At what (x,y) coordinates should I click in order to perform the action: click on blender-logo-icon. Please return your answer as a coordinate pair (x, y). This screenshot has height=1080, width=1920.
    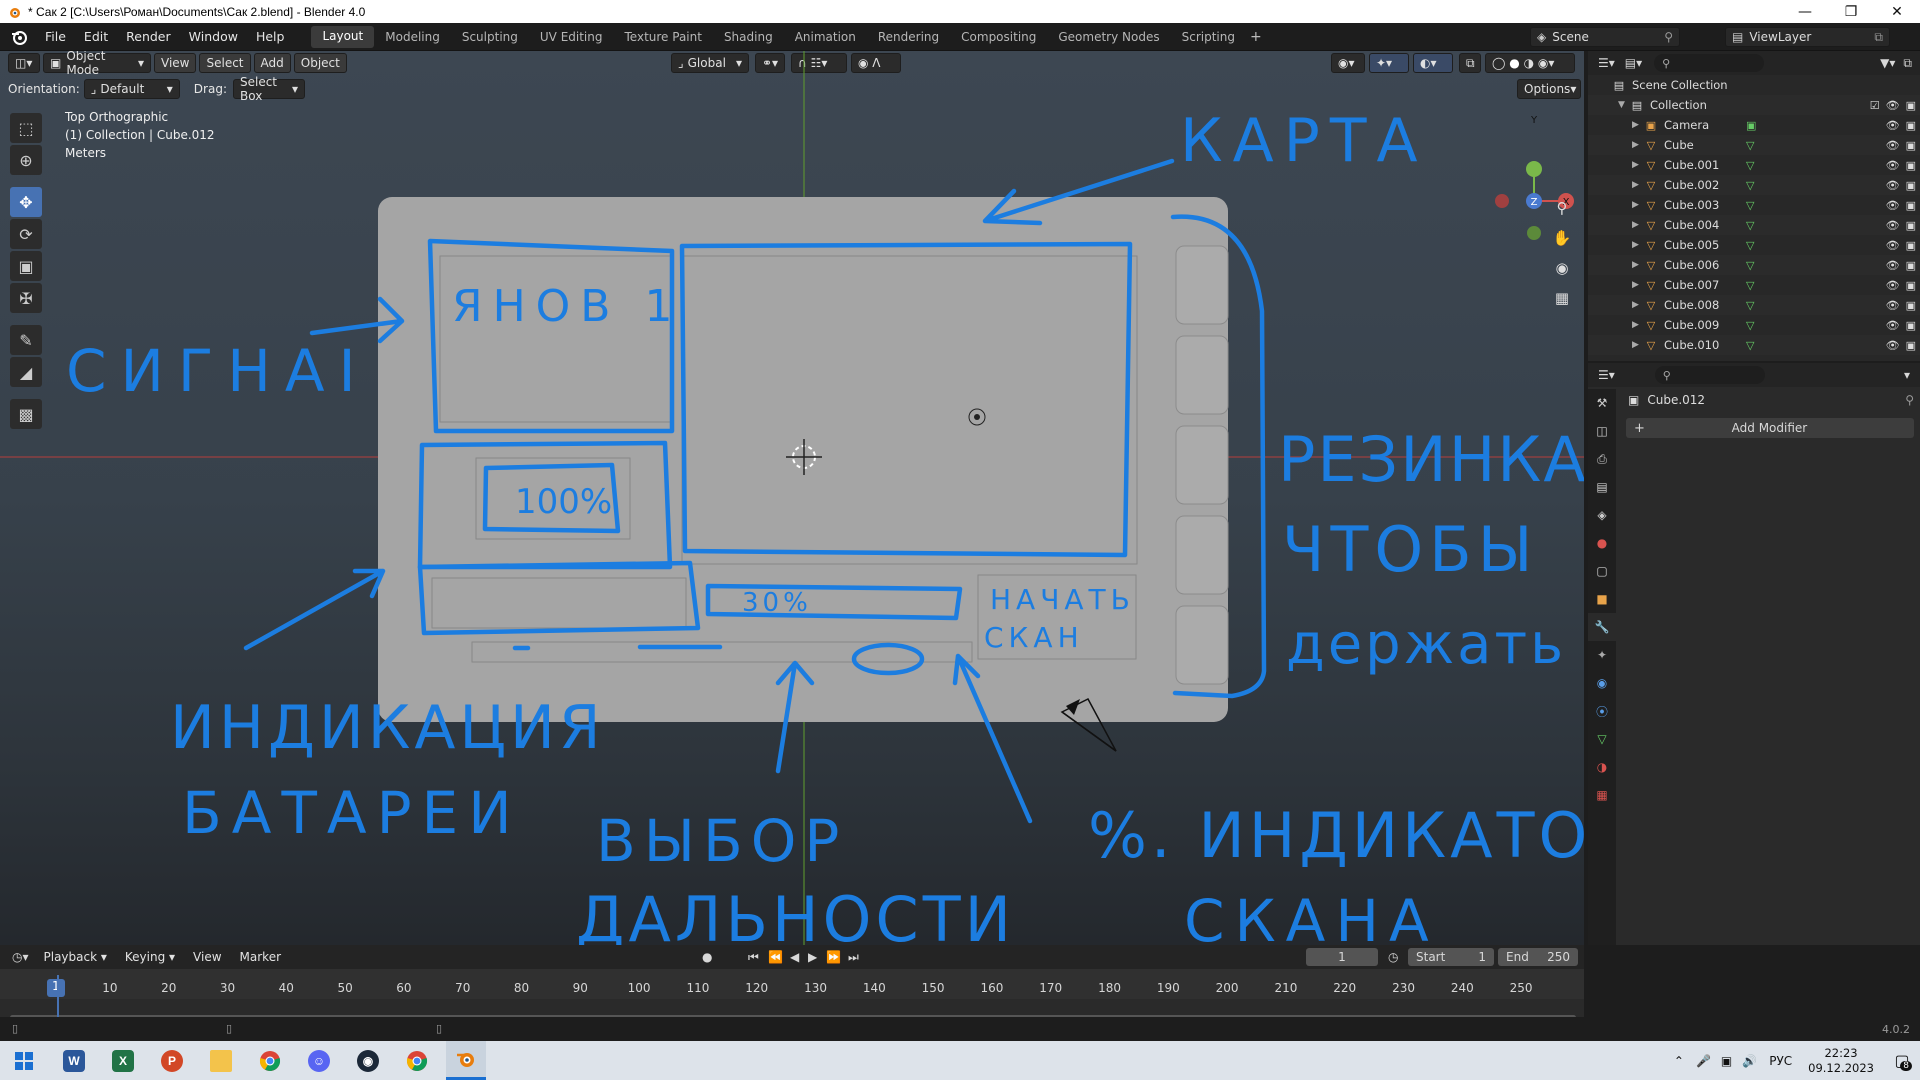
    Looking at the image, I should click on (19, 37).